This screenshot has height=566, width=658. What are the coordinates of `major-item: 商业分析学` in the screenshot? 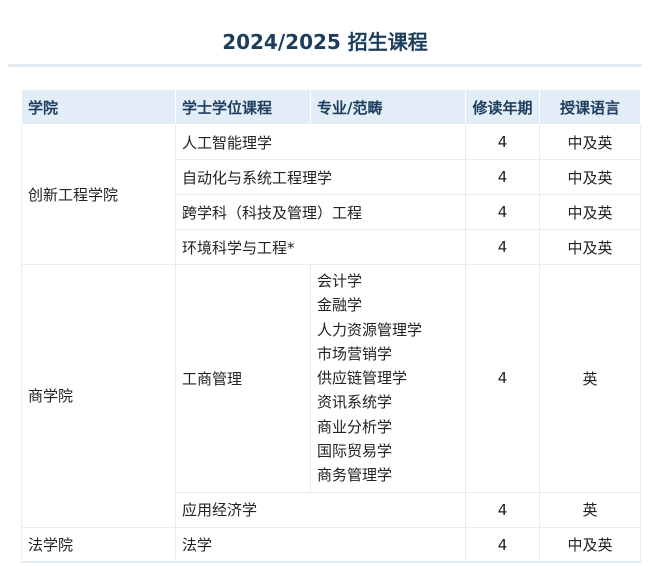 It's located at (355, 426).